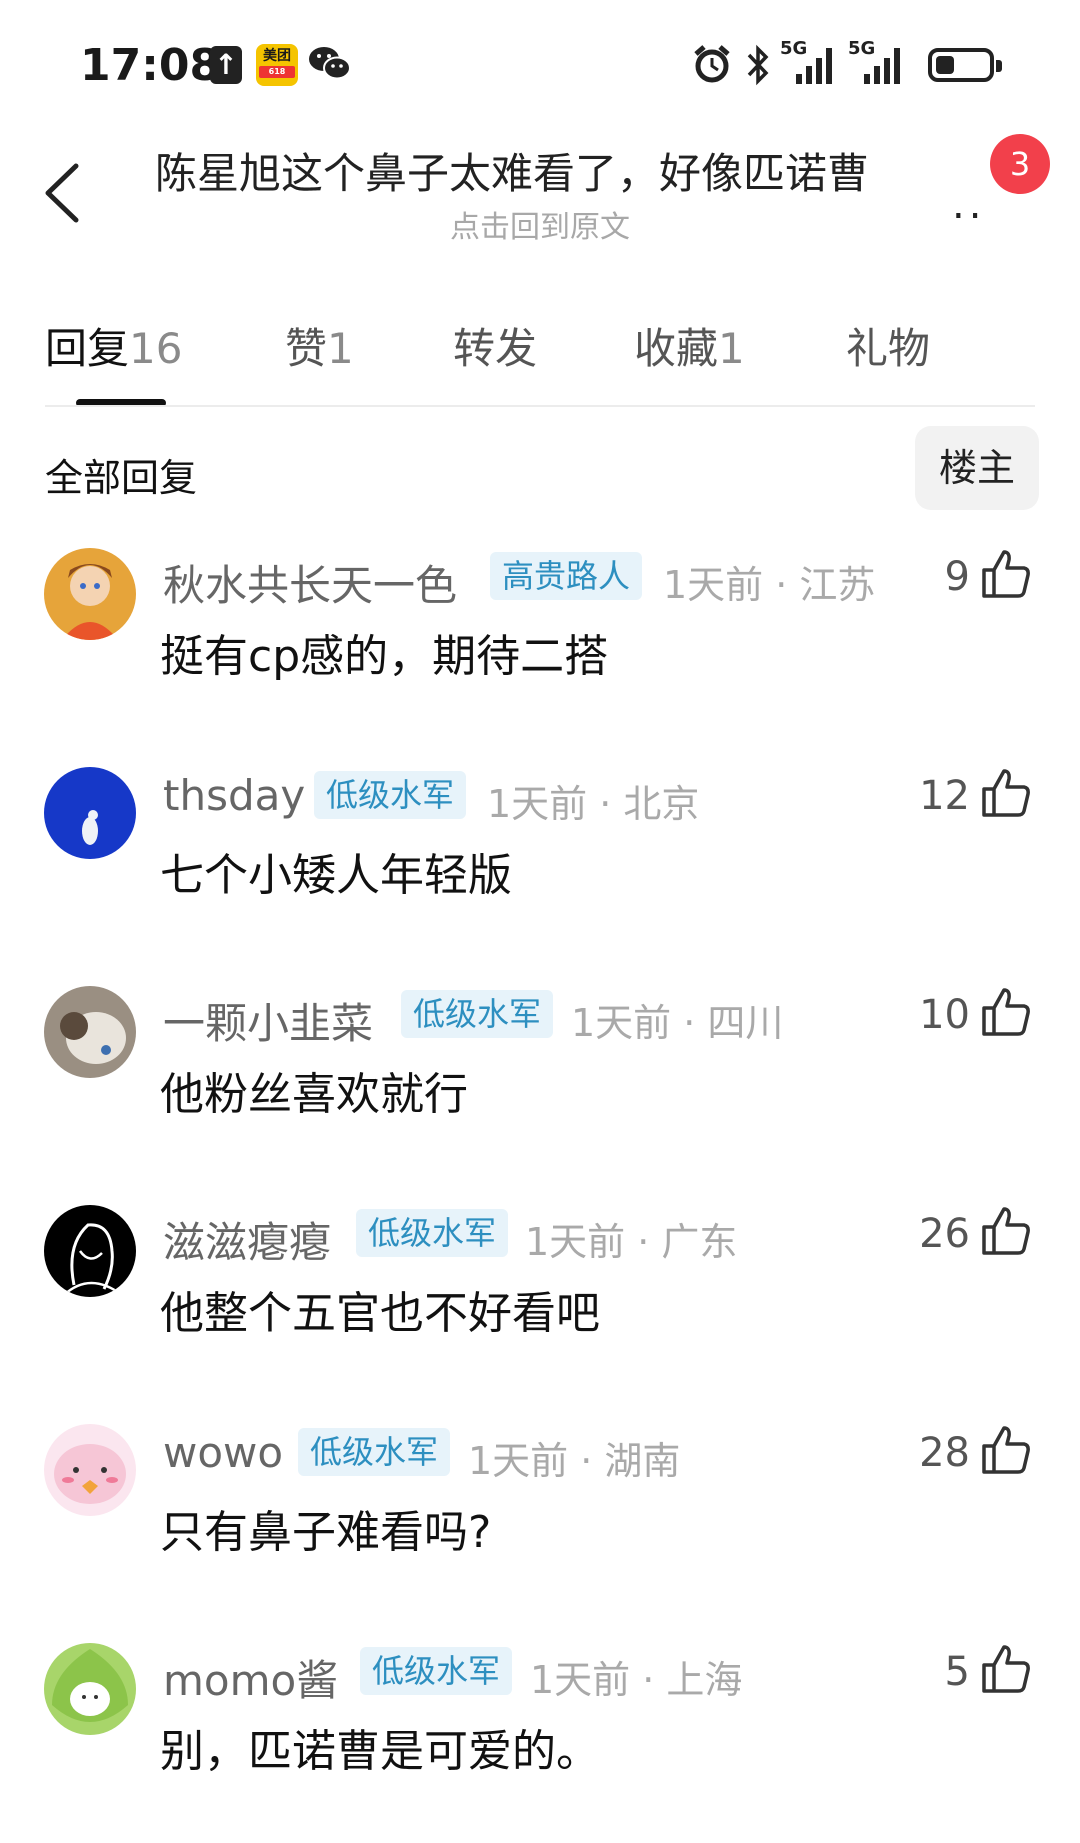 Image resolution: width=1080 pixels, height=1843 pixels. Describe the element at coordinates (957, 577) in the screenshot. I see `like-count: 9` at that location.